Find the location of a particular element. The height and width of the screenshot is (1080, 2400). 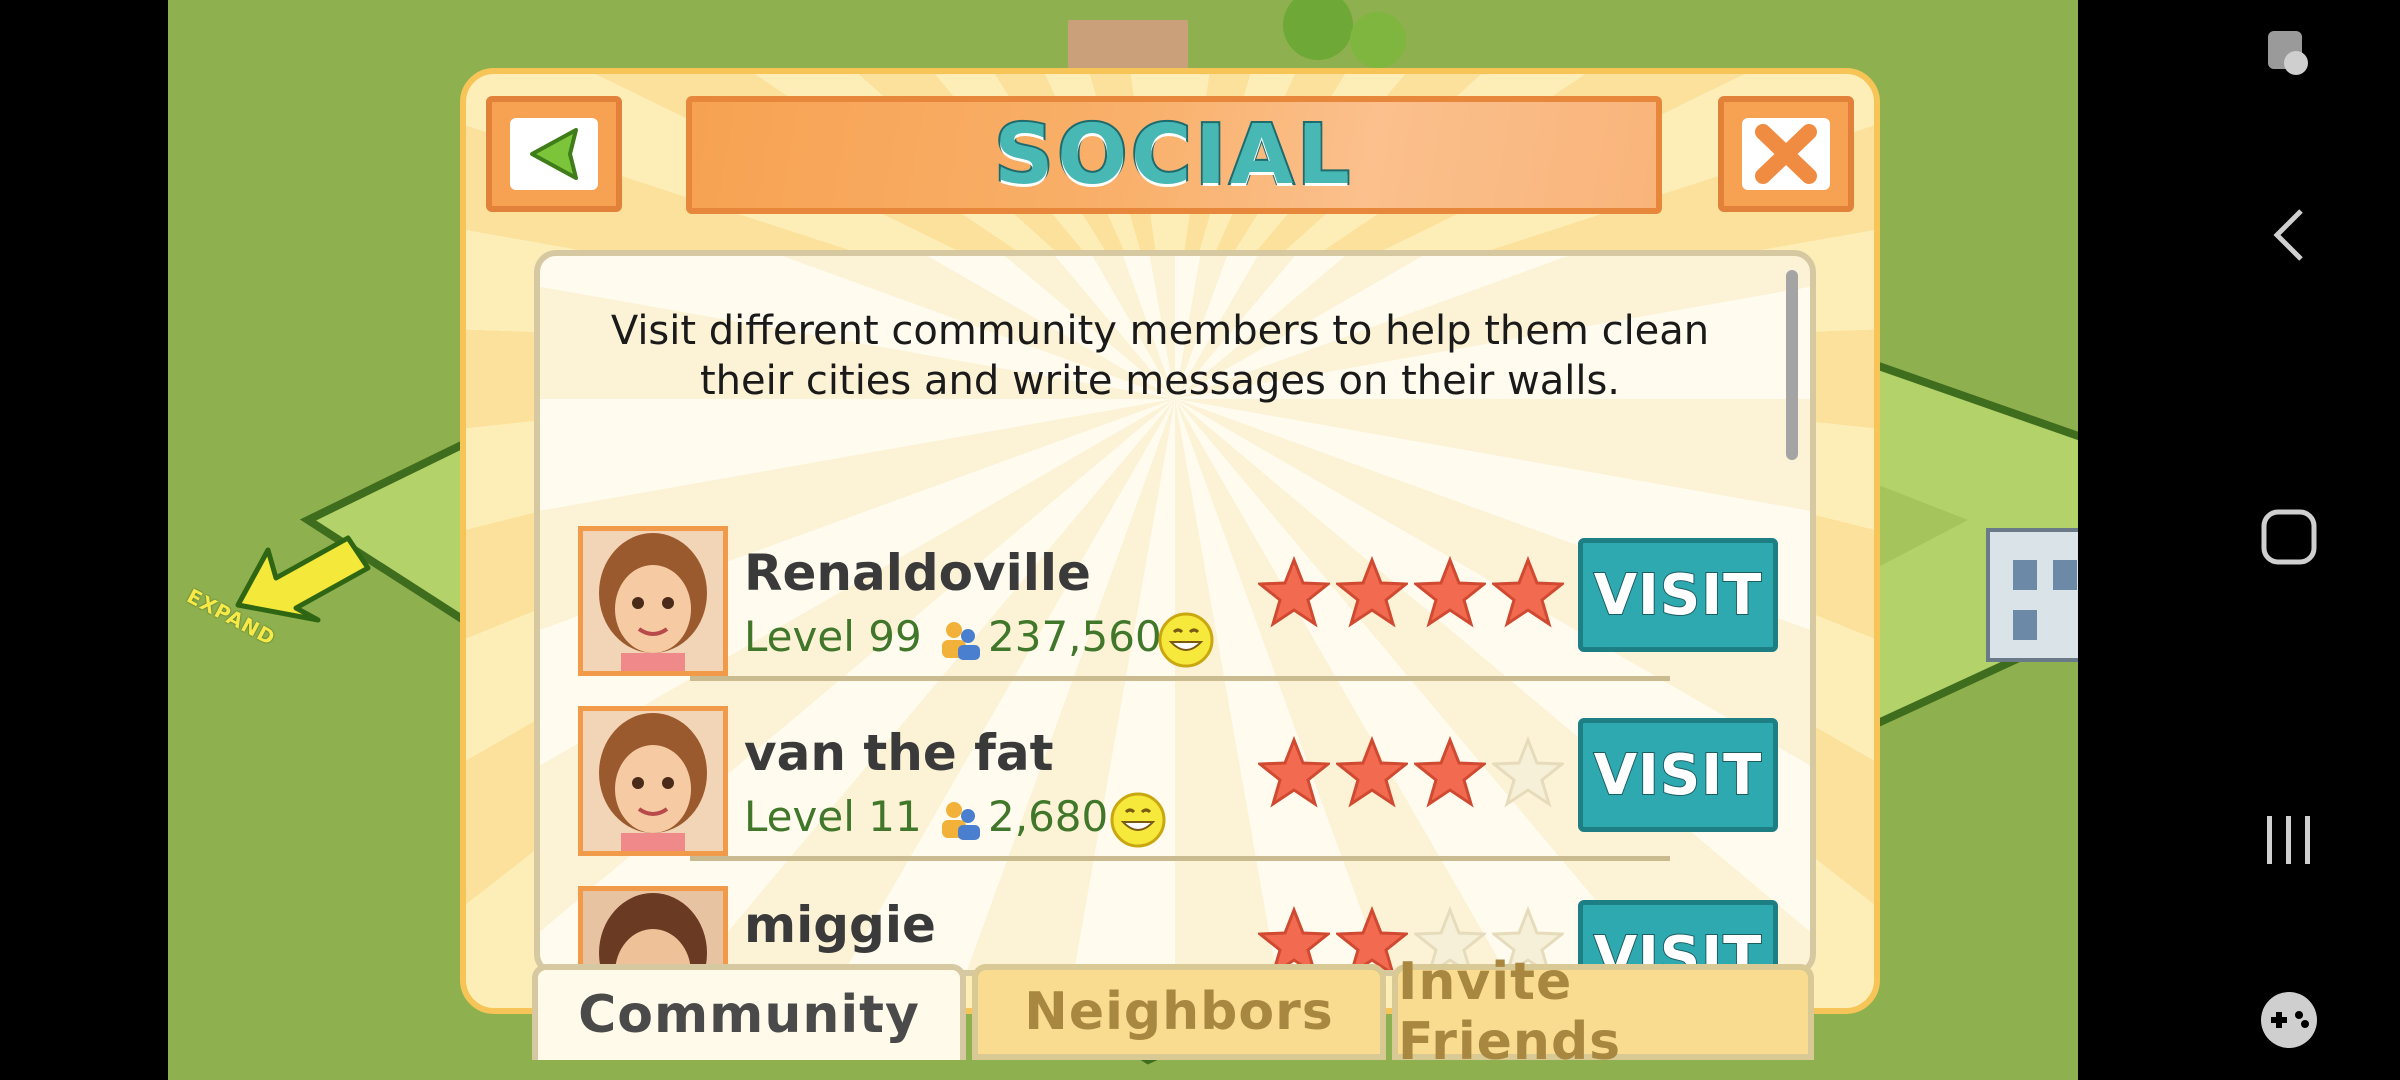

tab-neighbors: Neighbors is located at coordinates (1179, 1012).